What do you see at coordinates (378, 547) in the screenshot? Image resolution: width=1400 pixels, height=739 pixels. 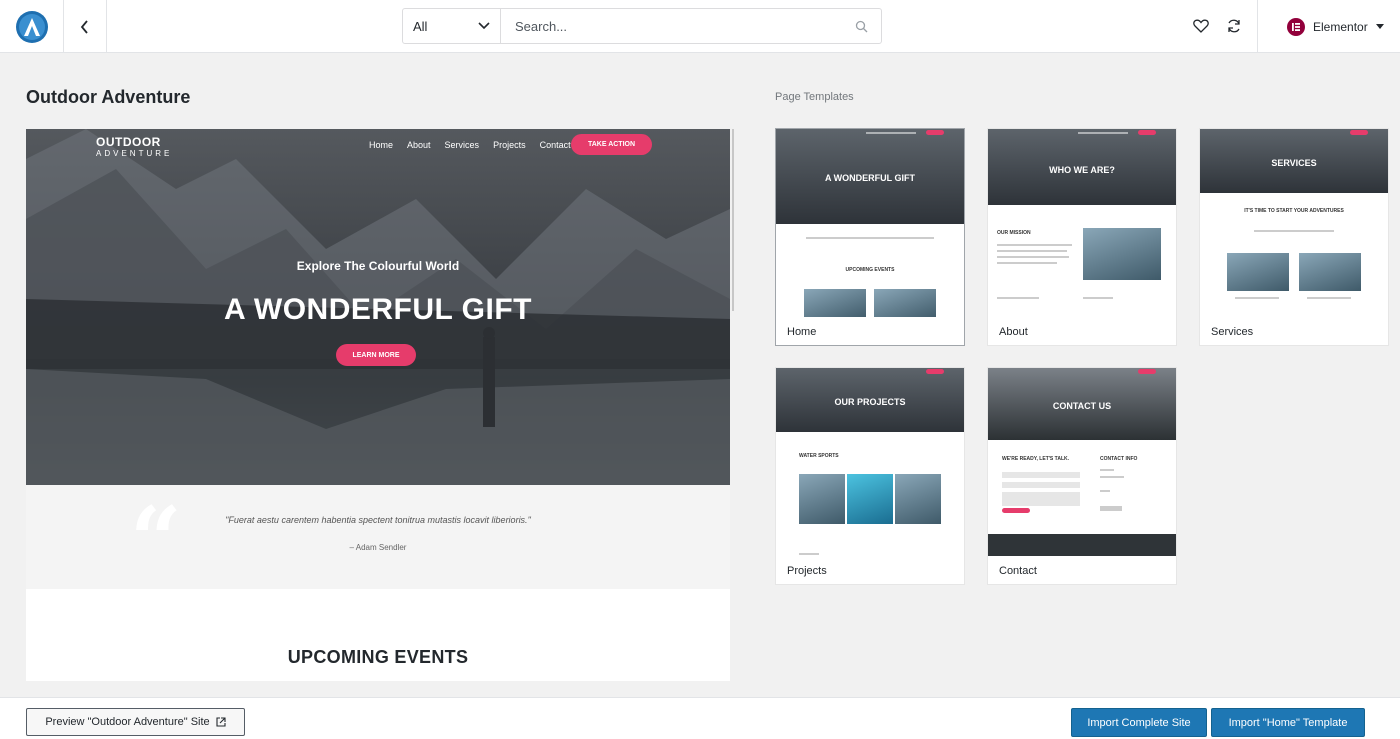 I see `preview-quote-author: – Adam Sendler` at bounding box center [378, 547].